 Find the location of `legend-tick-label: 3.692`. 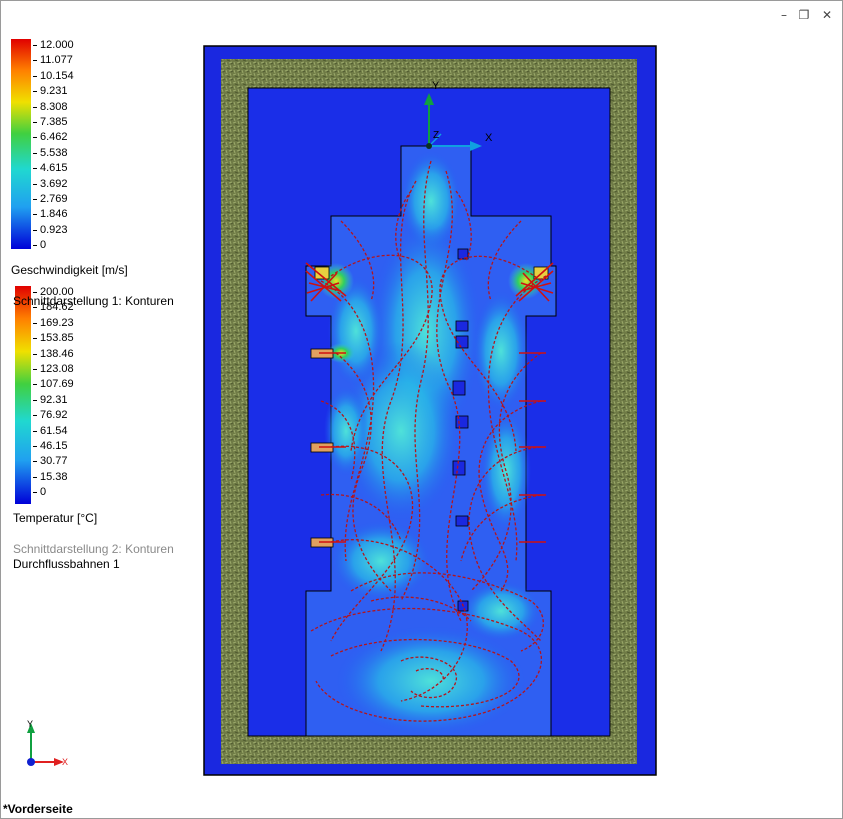

legend-tick-label: 3.692 is located at coordinates (50, 183).